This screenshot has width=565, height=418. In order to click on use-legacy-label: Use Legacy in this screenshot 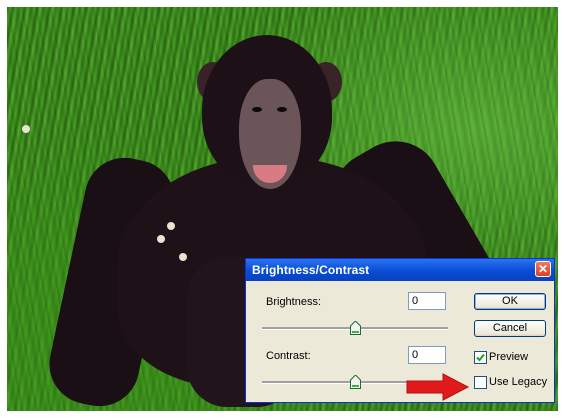, I will do `click(518, 382)`.